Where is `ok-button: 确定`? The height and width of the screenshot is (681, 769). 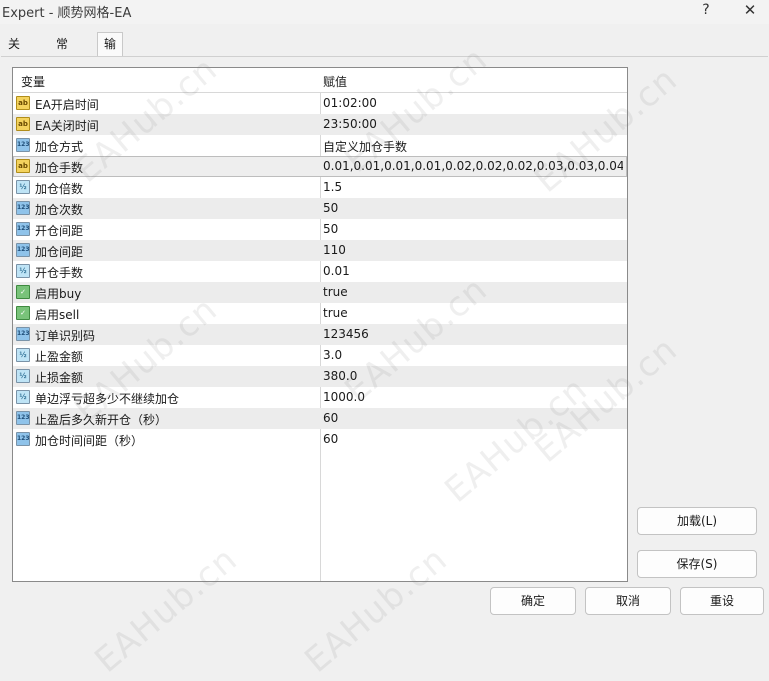
ok-button: 确定 is located at coordinates (533, 601).